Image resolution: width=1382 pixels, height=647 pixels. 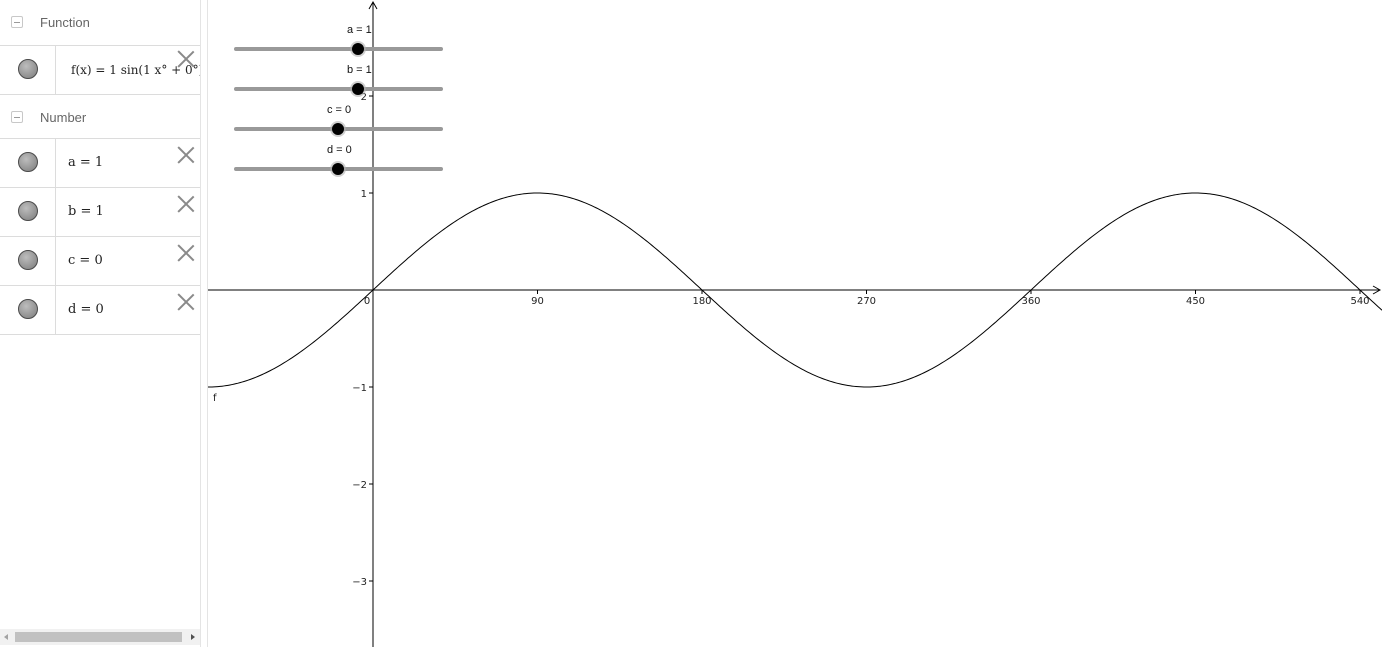 I want to click on algebra-item-f: f(x) = 1 sin(1 x° + 0°), so click(x=100, y=70).